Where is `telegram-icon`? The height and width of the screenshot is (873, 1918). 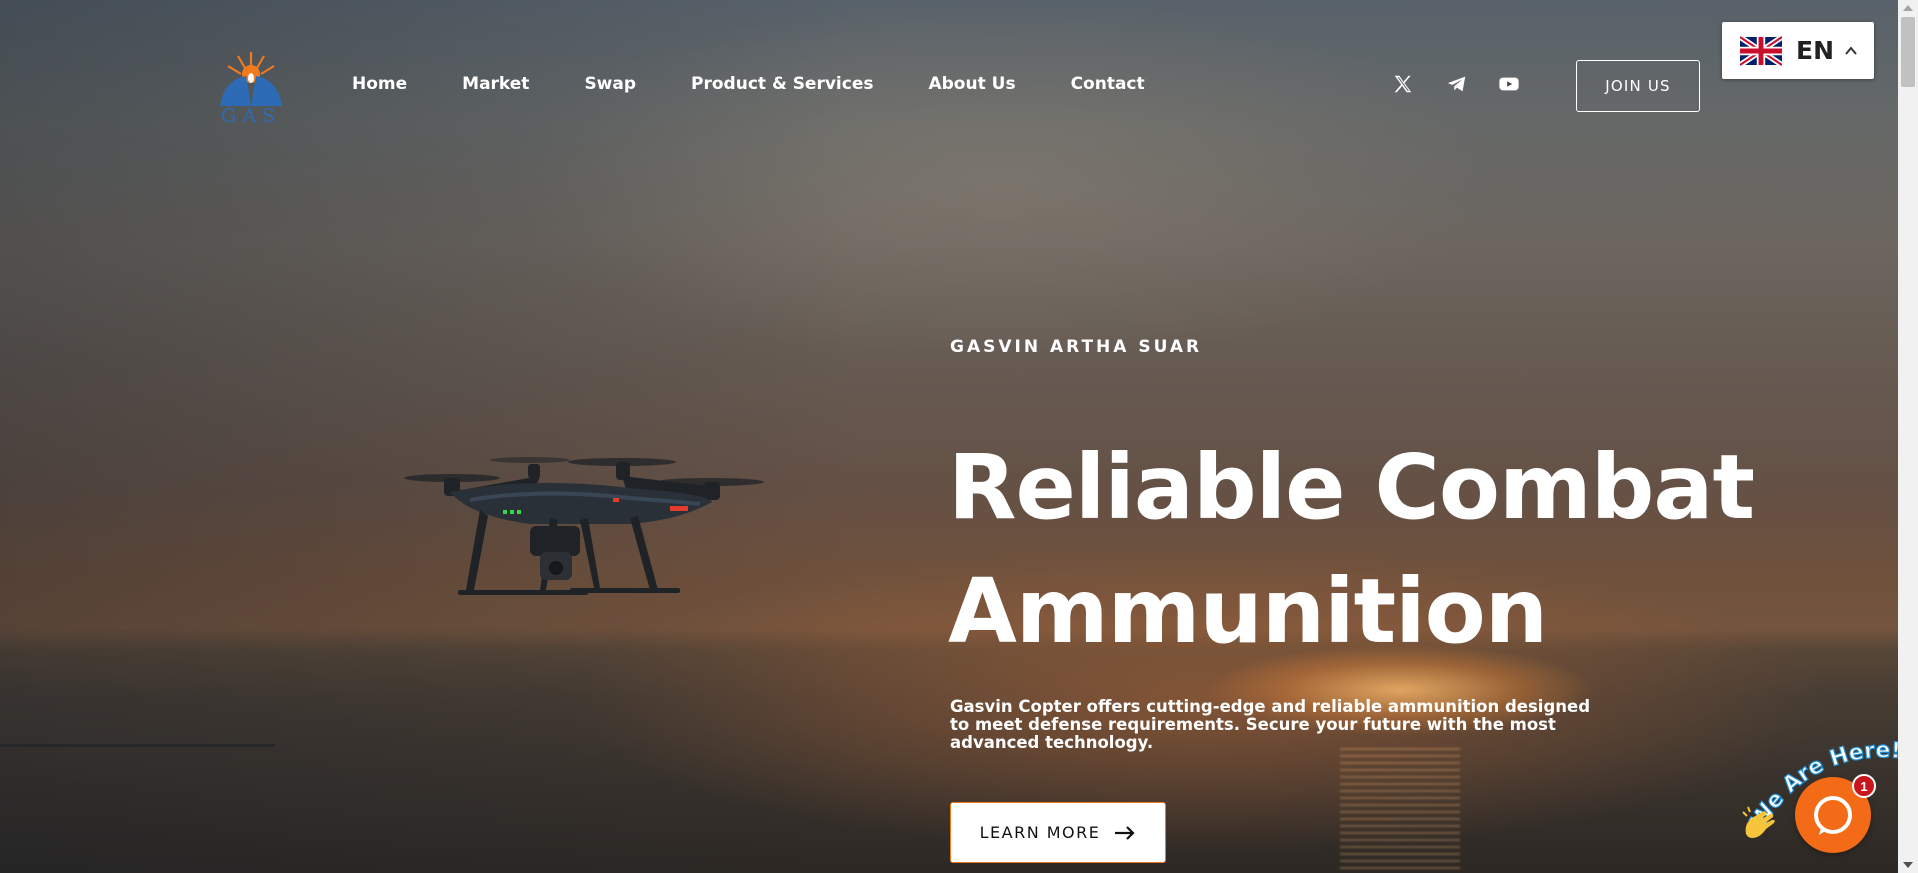
telegram-icon is located at coordinates (1457, 84).